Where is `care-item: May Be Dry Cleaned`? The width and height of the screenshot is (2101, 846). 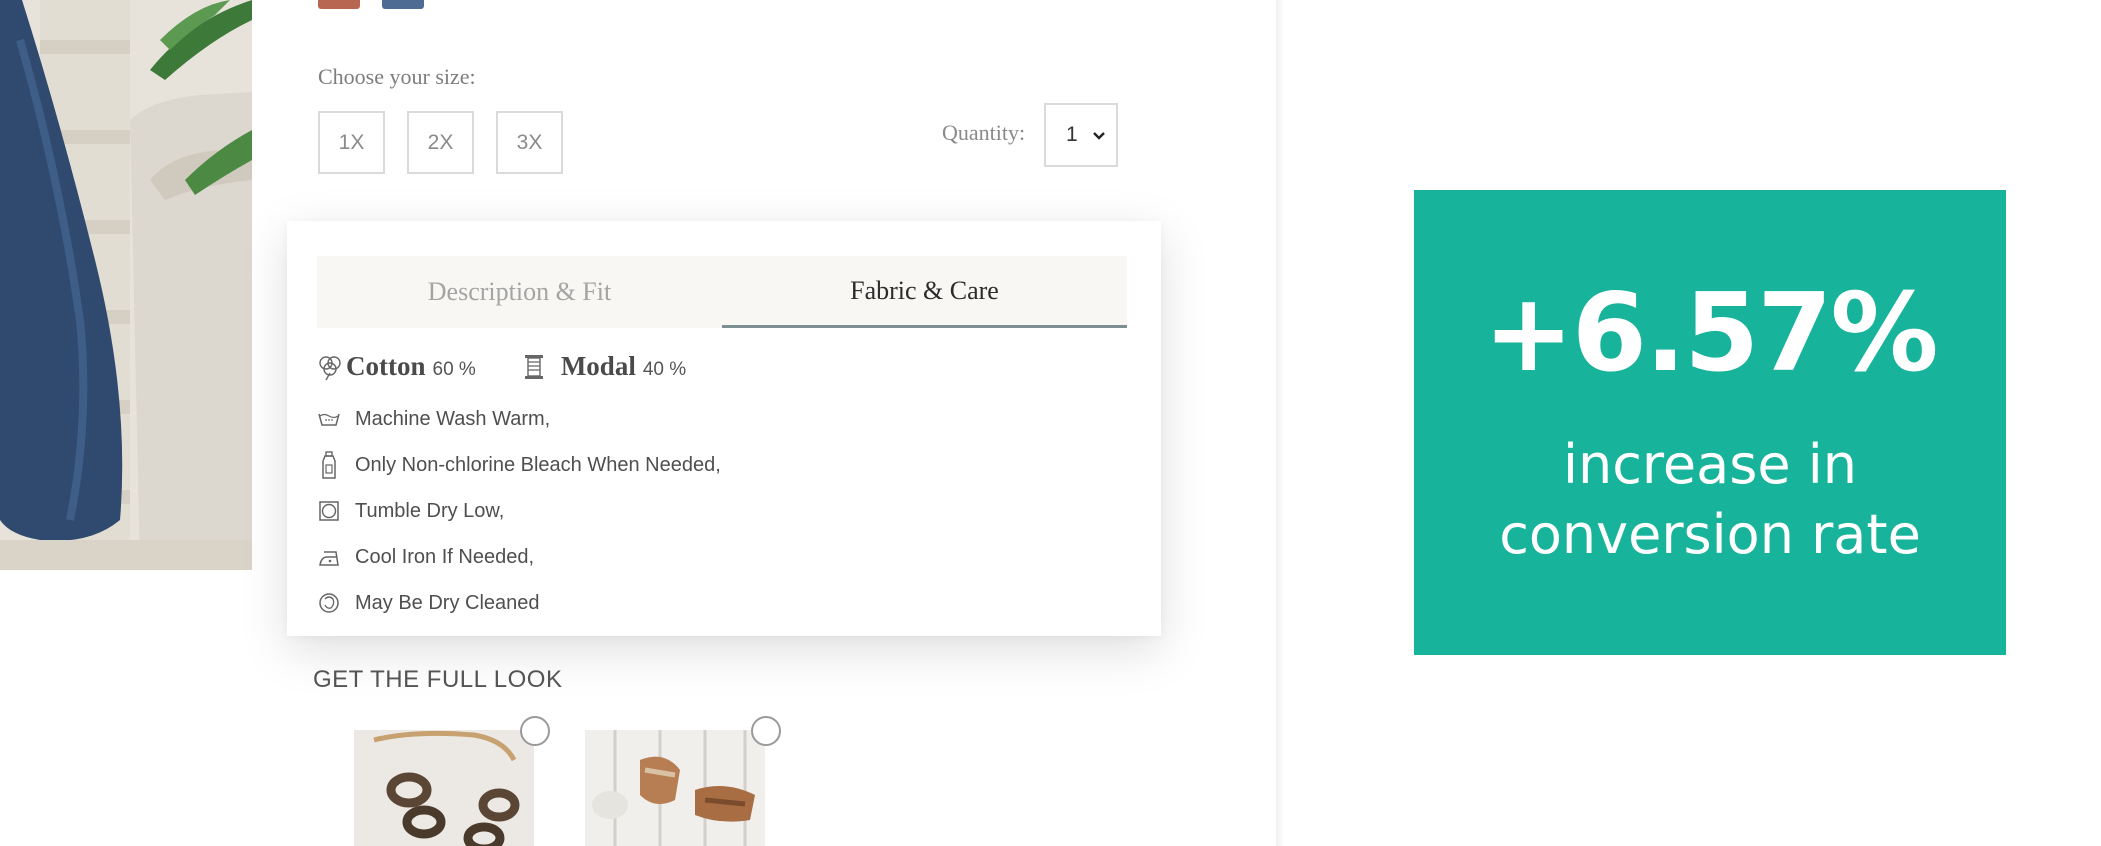 care-item: May Be Dry Cleaned is located at coordinates (428, 603).